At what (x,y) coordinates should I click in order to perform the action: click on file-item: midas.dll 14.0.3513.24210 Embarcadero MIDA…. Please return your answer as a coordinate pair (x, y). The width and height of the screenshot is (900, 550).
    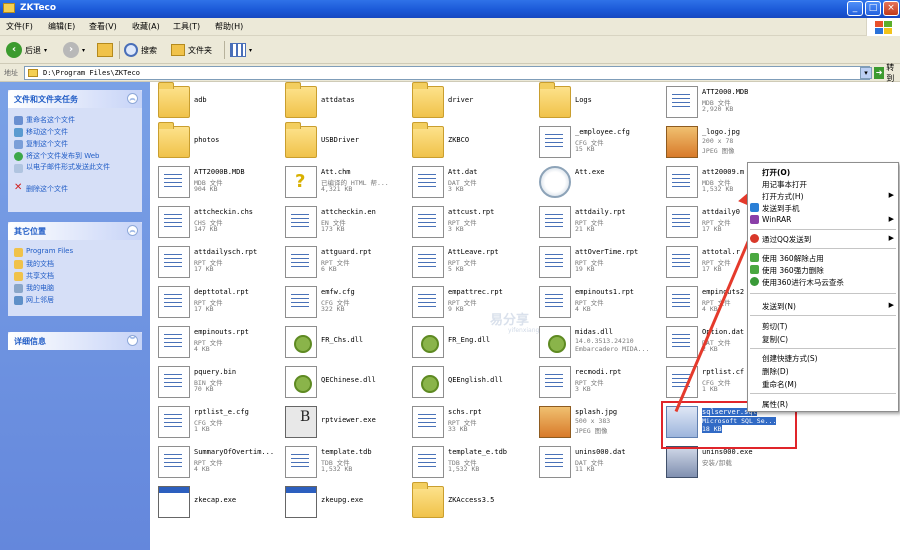
    Looking at the image, I should click on (597, 342).